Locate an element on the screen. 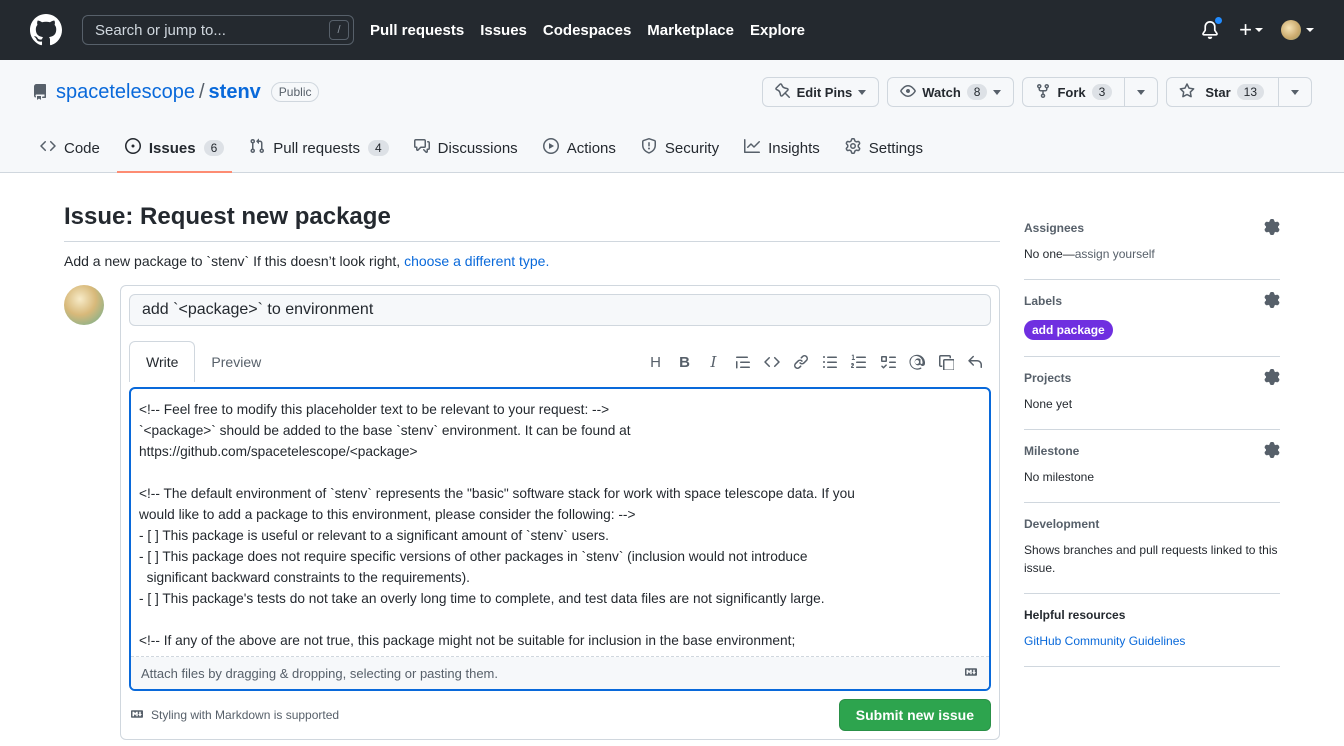  heading-icon: H is located at coordinates (655, 362).